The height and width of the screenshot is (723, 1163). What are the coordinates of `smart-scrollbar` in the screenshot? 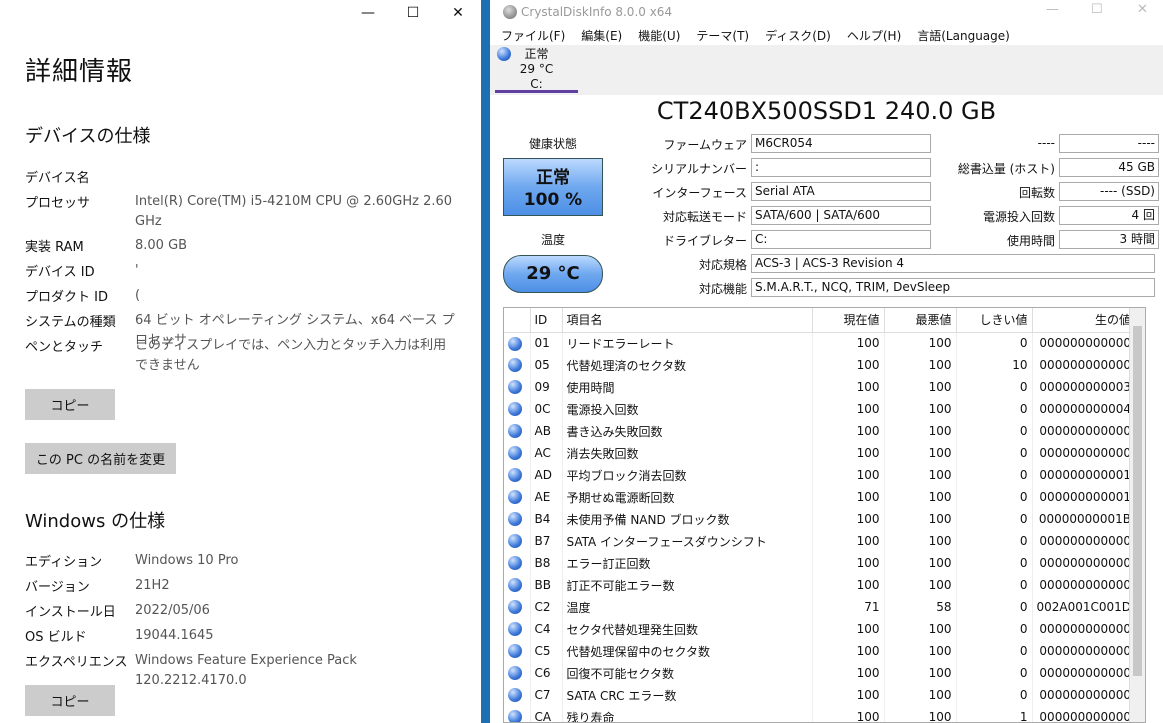 It's located at (1137, 515).